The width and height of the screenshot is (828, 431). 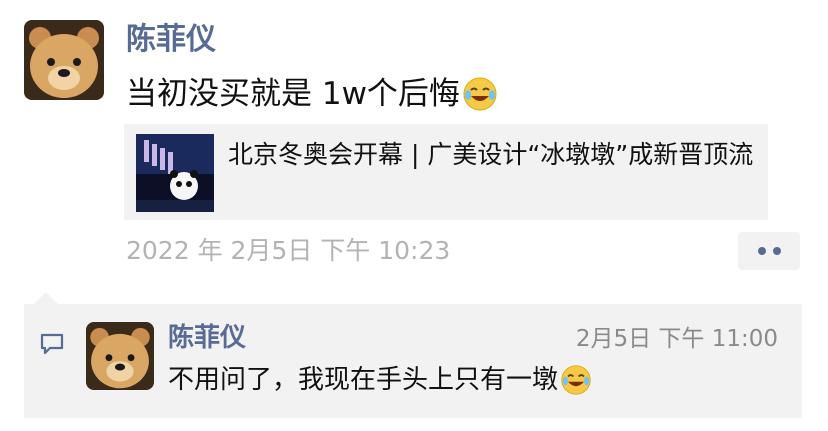 I want to click on post-text-content: 当初没买就是 1w个后悔, so click(x=293, y=94).